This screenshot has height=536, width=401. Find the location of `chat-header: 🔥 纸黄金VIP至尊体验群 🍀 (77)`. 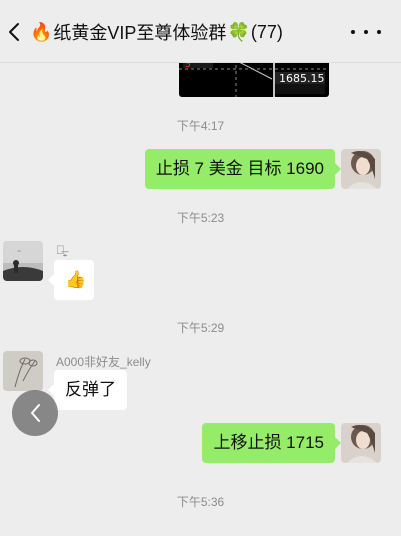

chat-header: 🔥 纸黄金VIP至尊体验群 🍀 (77) is located at coordinates (200, 31).